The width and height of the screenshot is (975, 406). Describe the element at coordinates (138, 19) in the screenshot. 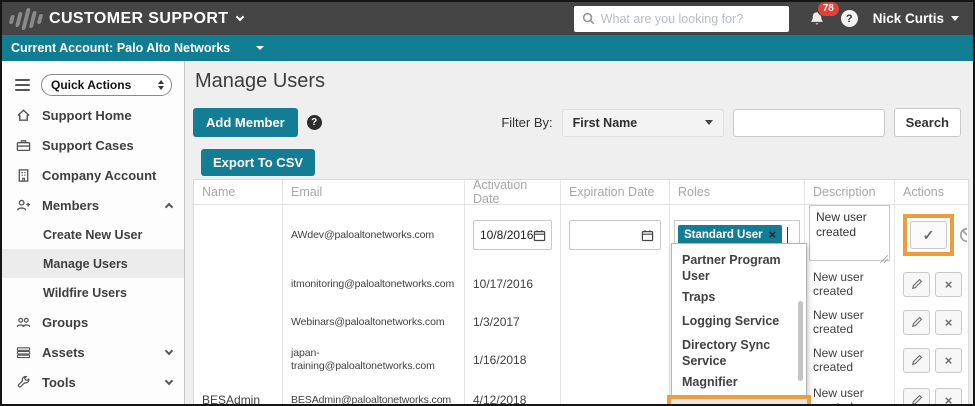

I see `brand-title: CUSTOMER SUPPORT` at that location.